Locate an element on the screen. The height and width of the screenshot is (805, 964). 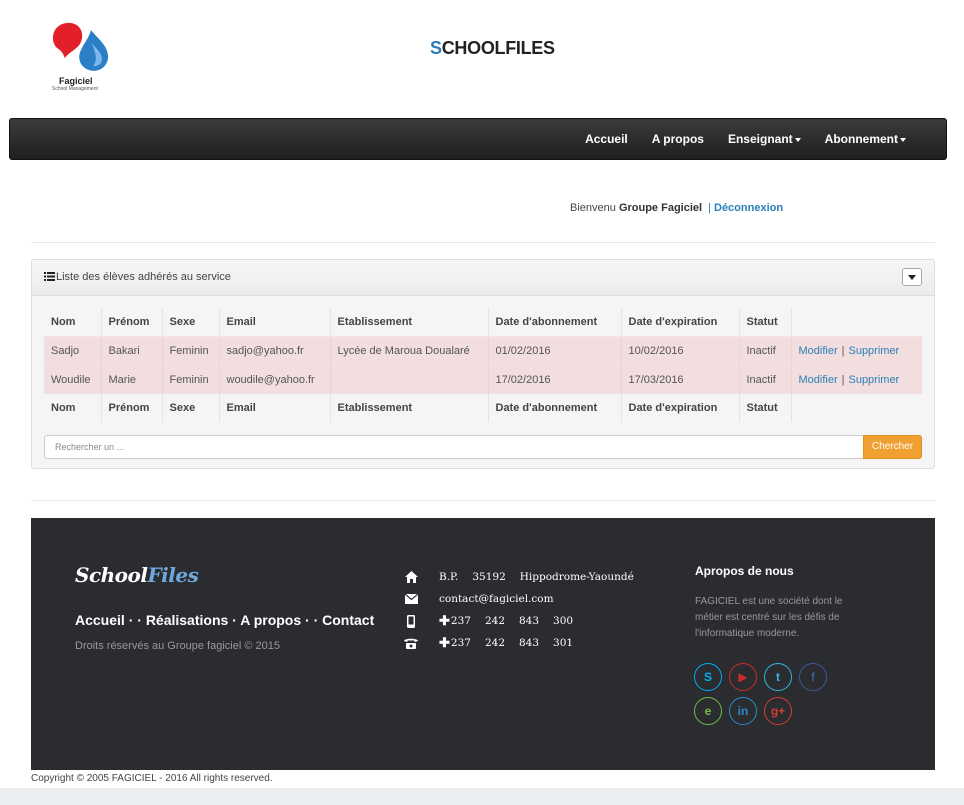
column-header: Prénom is located at coordinates (132, 322).